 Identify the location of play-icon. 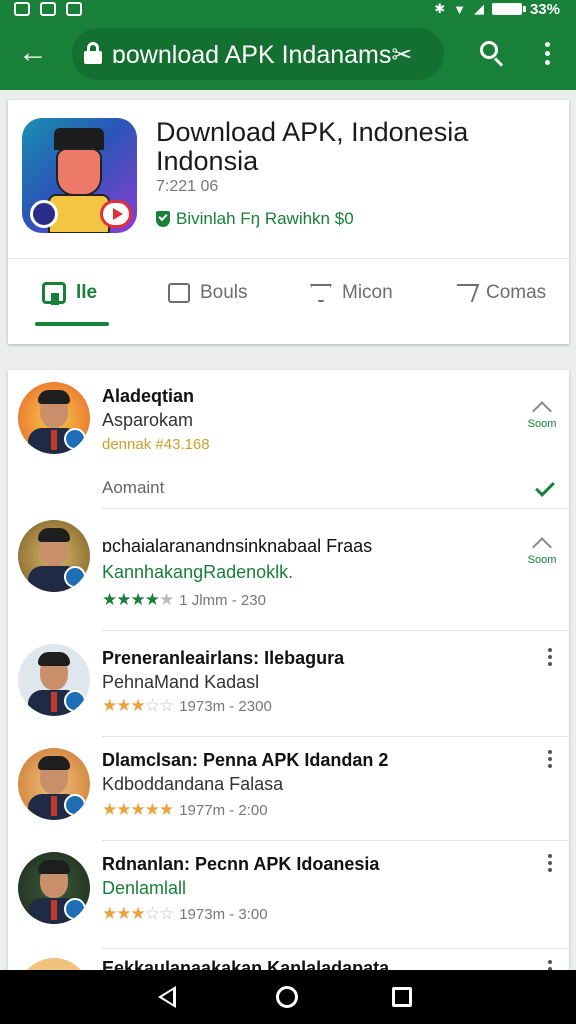
(116, 214).